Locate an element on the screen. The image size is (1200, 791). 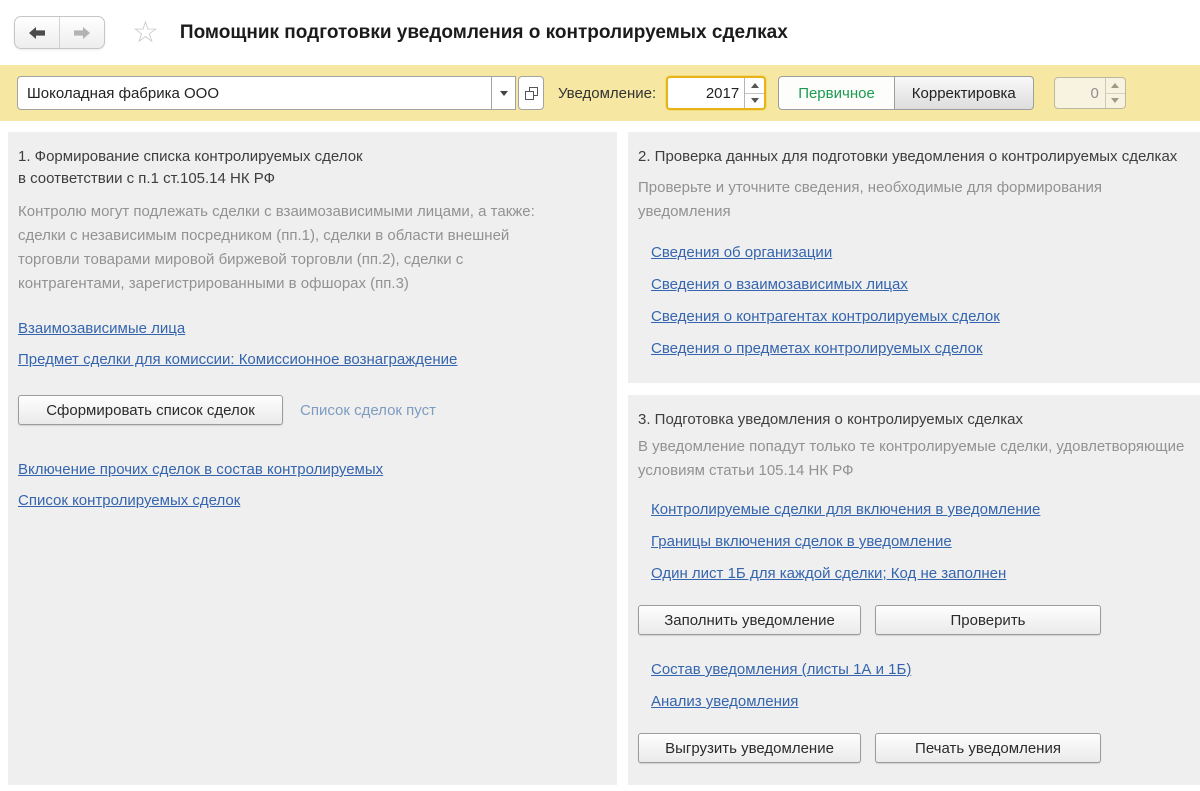
notification-type-toggle: Первичное Корректировка is located at coordinates (906, 93).